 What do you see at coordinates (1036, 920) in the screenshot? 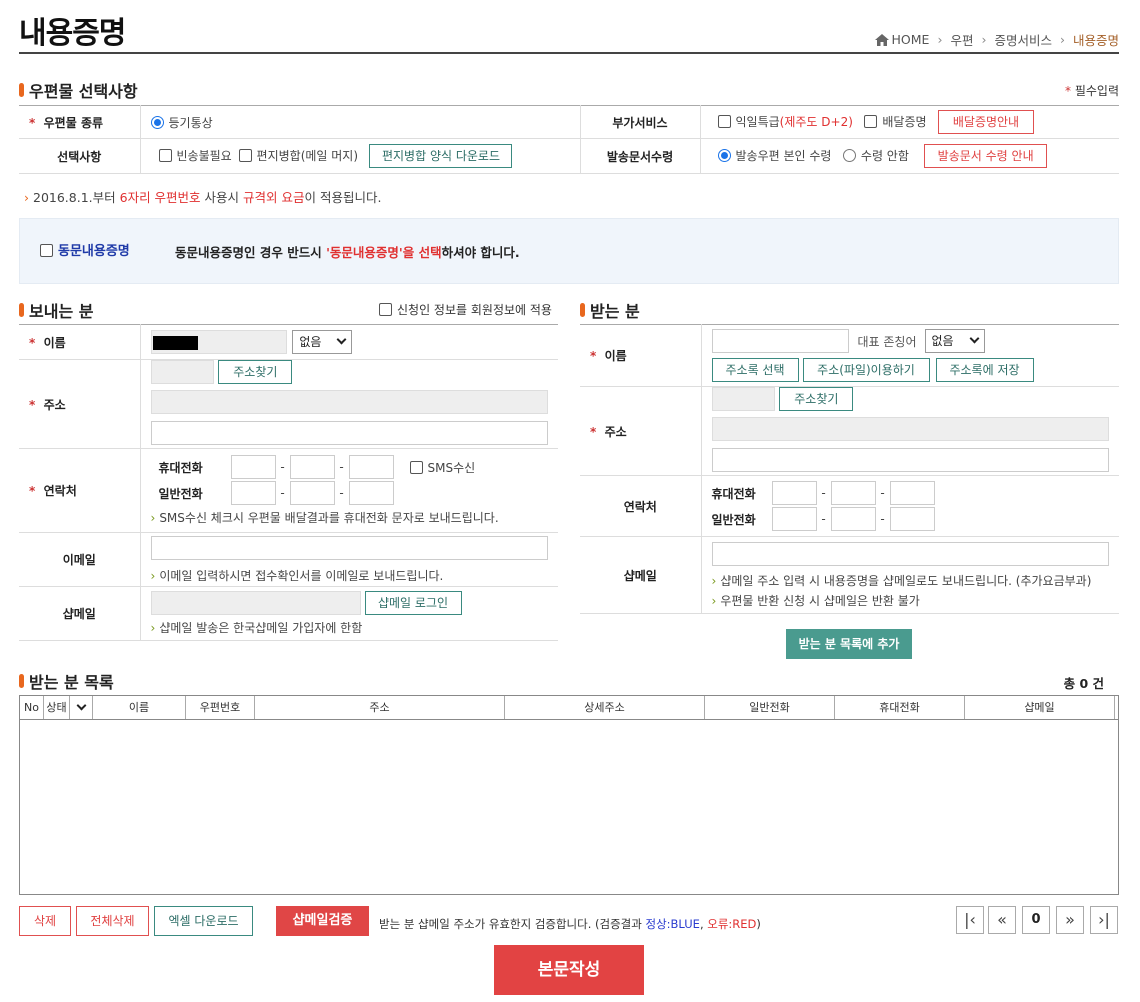
I see `current-page: 0` at bounding box center [1036, 920].